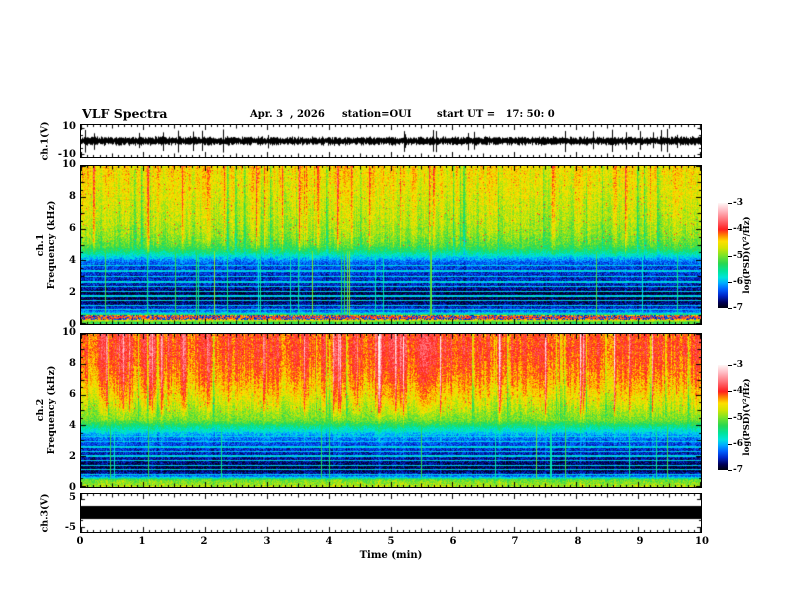 The image size is (792, 612). I want to click on ch2-colorbar, so click(723, 417).